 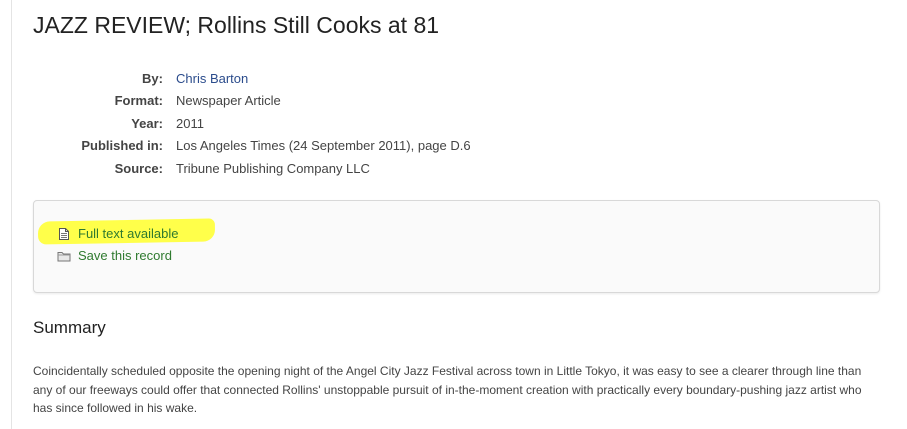 I want to click on full-text-link: Full text available, so click(x=117, y=233).